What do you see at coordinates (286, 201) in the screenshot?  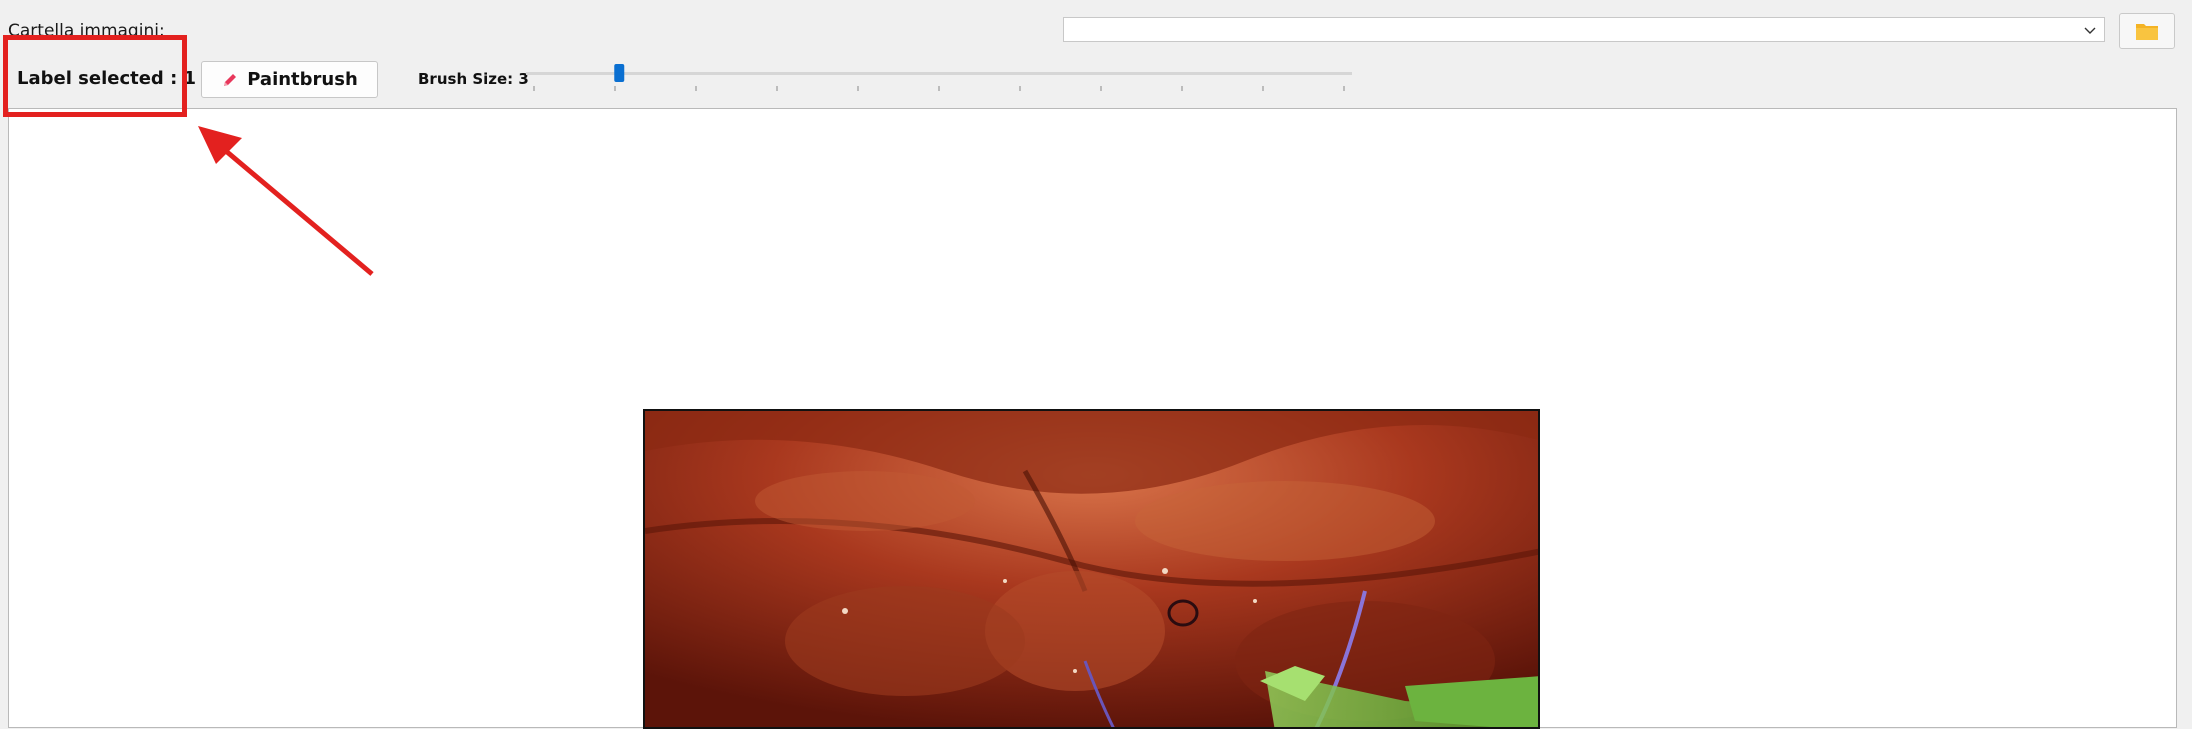 I see `annotation-arrow-icon` at bounding box center [286, 201].